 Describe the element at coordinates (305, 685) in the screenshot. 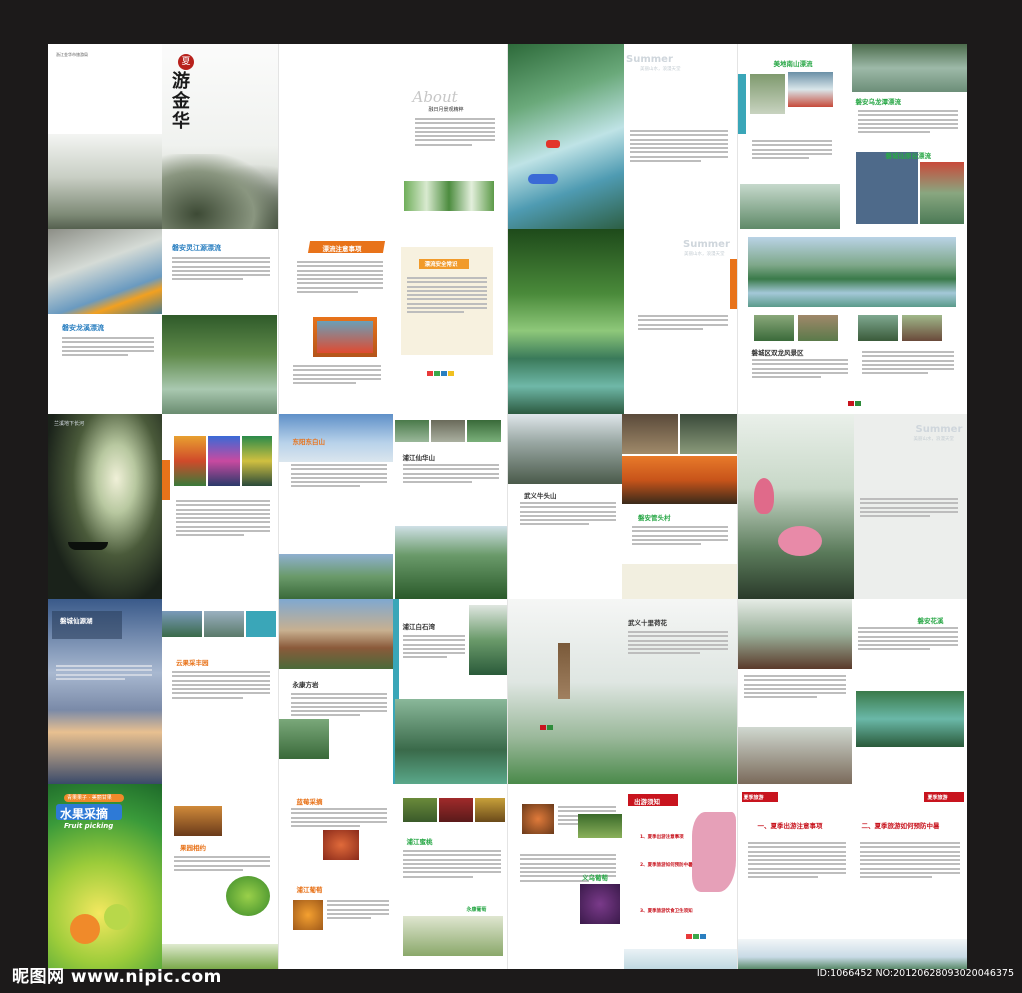

I see `heading-yongkang: 永康方岩` at that location.